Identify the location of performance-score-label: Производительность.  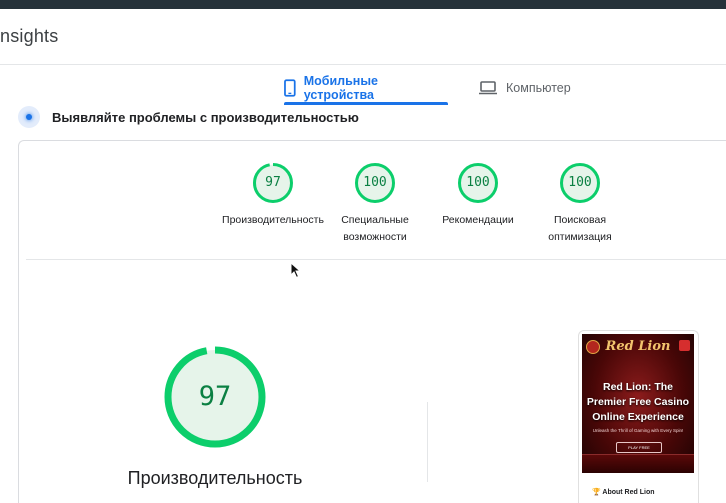
(215, 478).